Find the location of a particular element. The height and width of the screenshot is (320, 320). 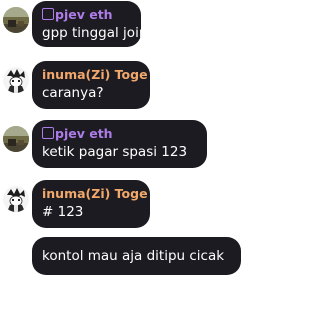

message-bubble: inuma(Zi) Toge caranya? is located at coordinates (91, 85).